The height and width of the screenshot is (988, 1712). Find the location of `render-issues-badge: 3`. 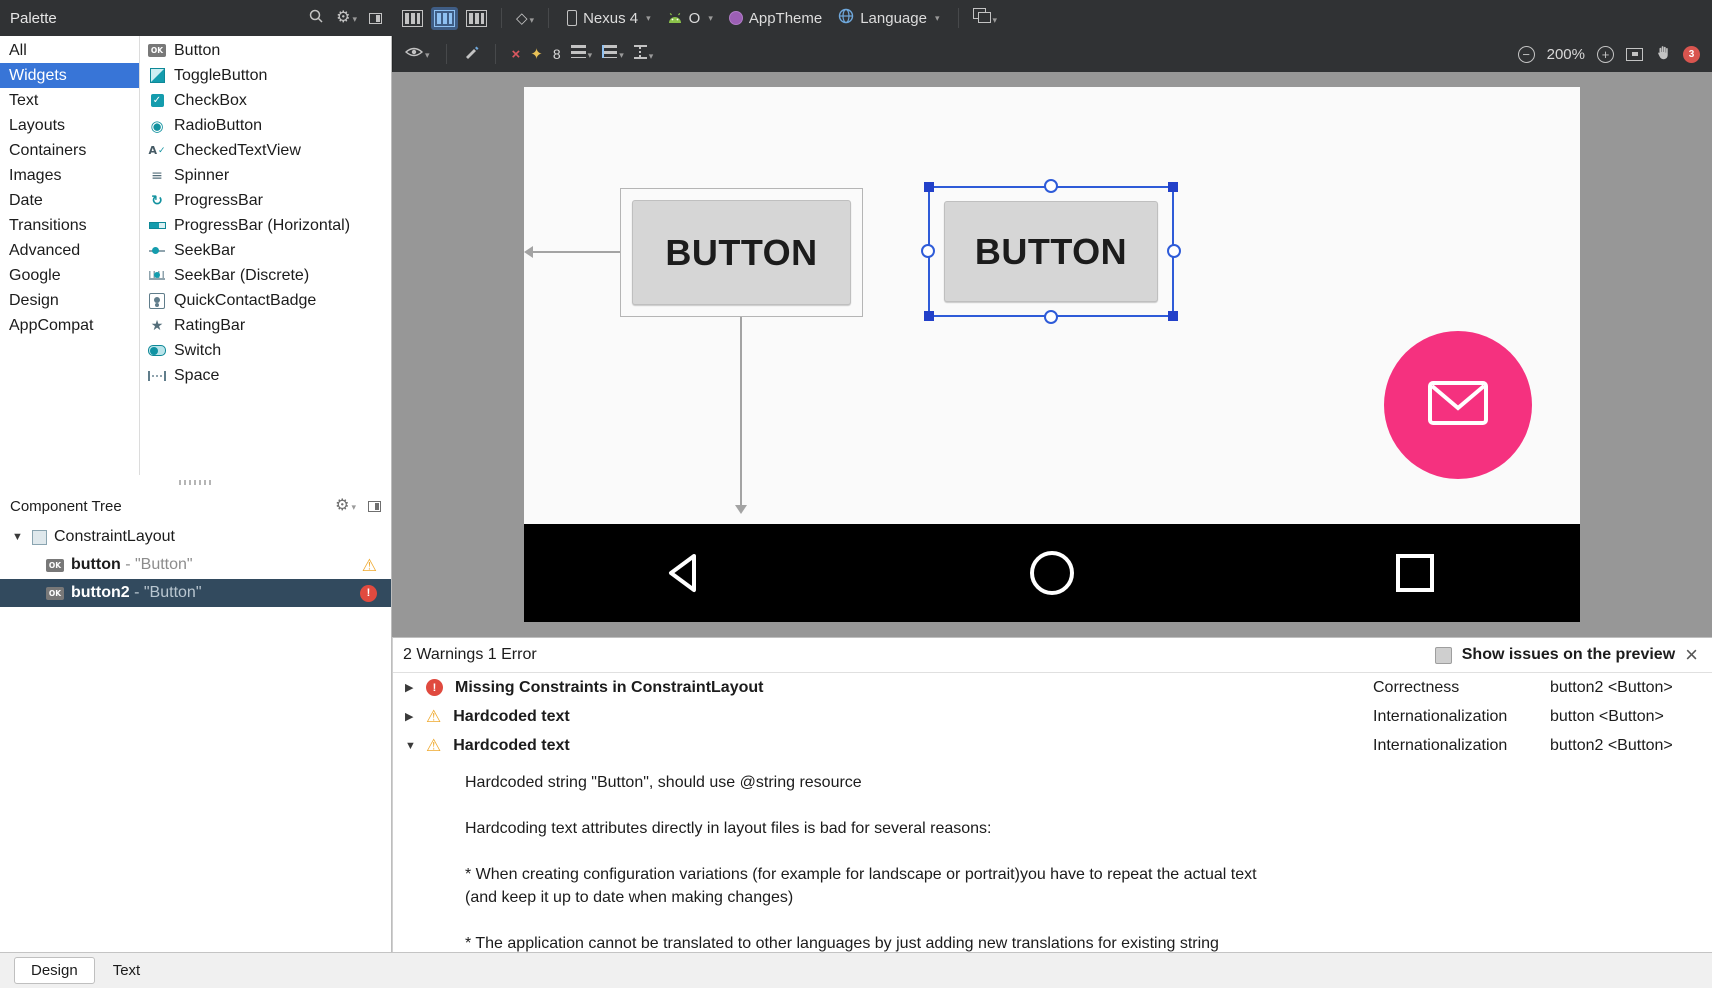

render-issues-badge: 3 is located at coordinates (1691, 54).